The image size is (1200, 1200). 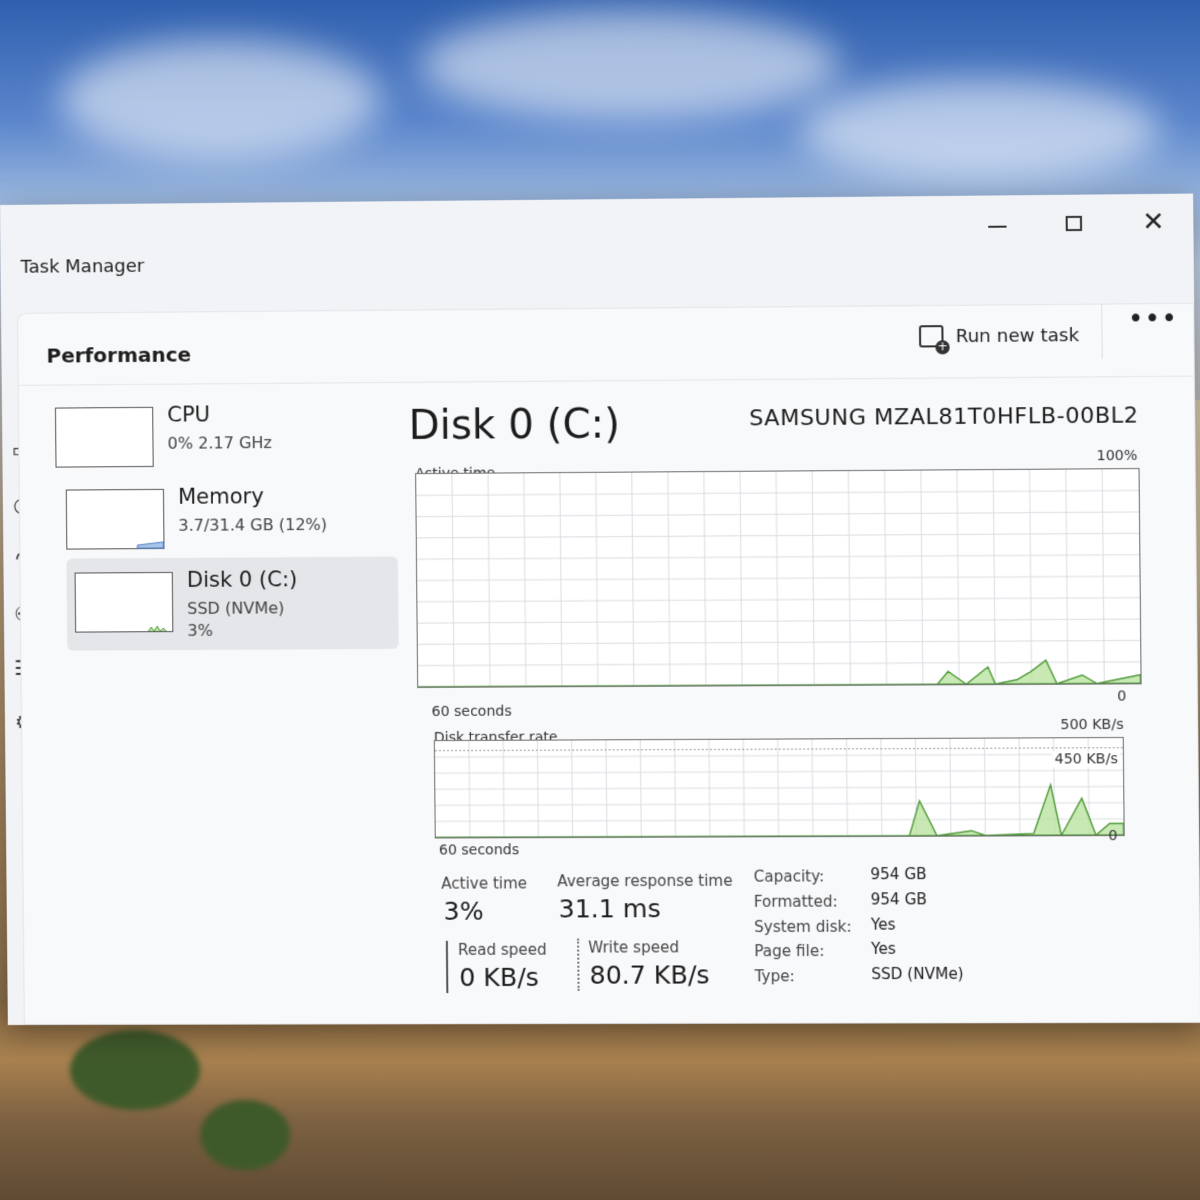 I want to click on divider, so click(x=1102, y=332).